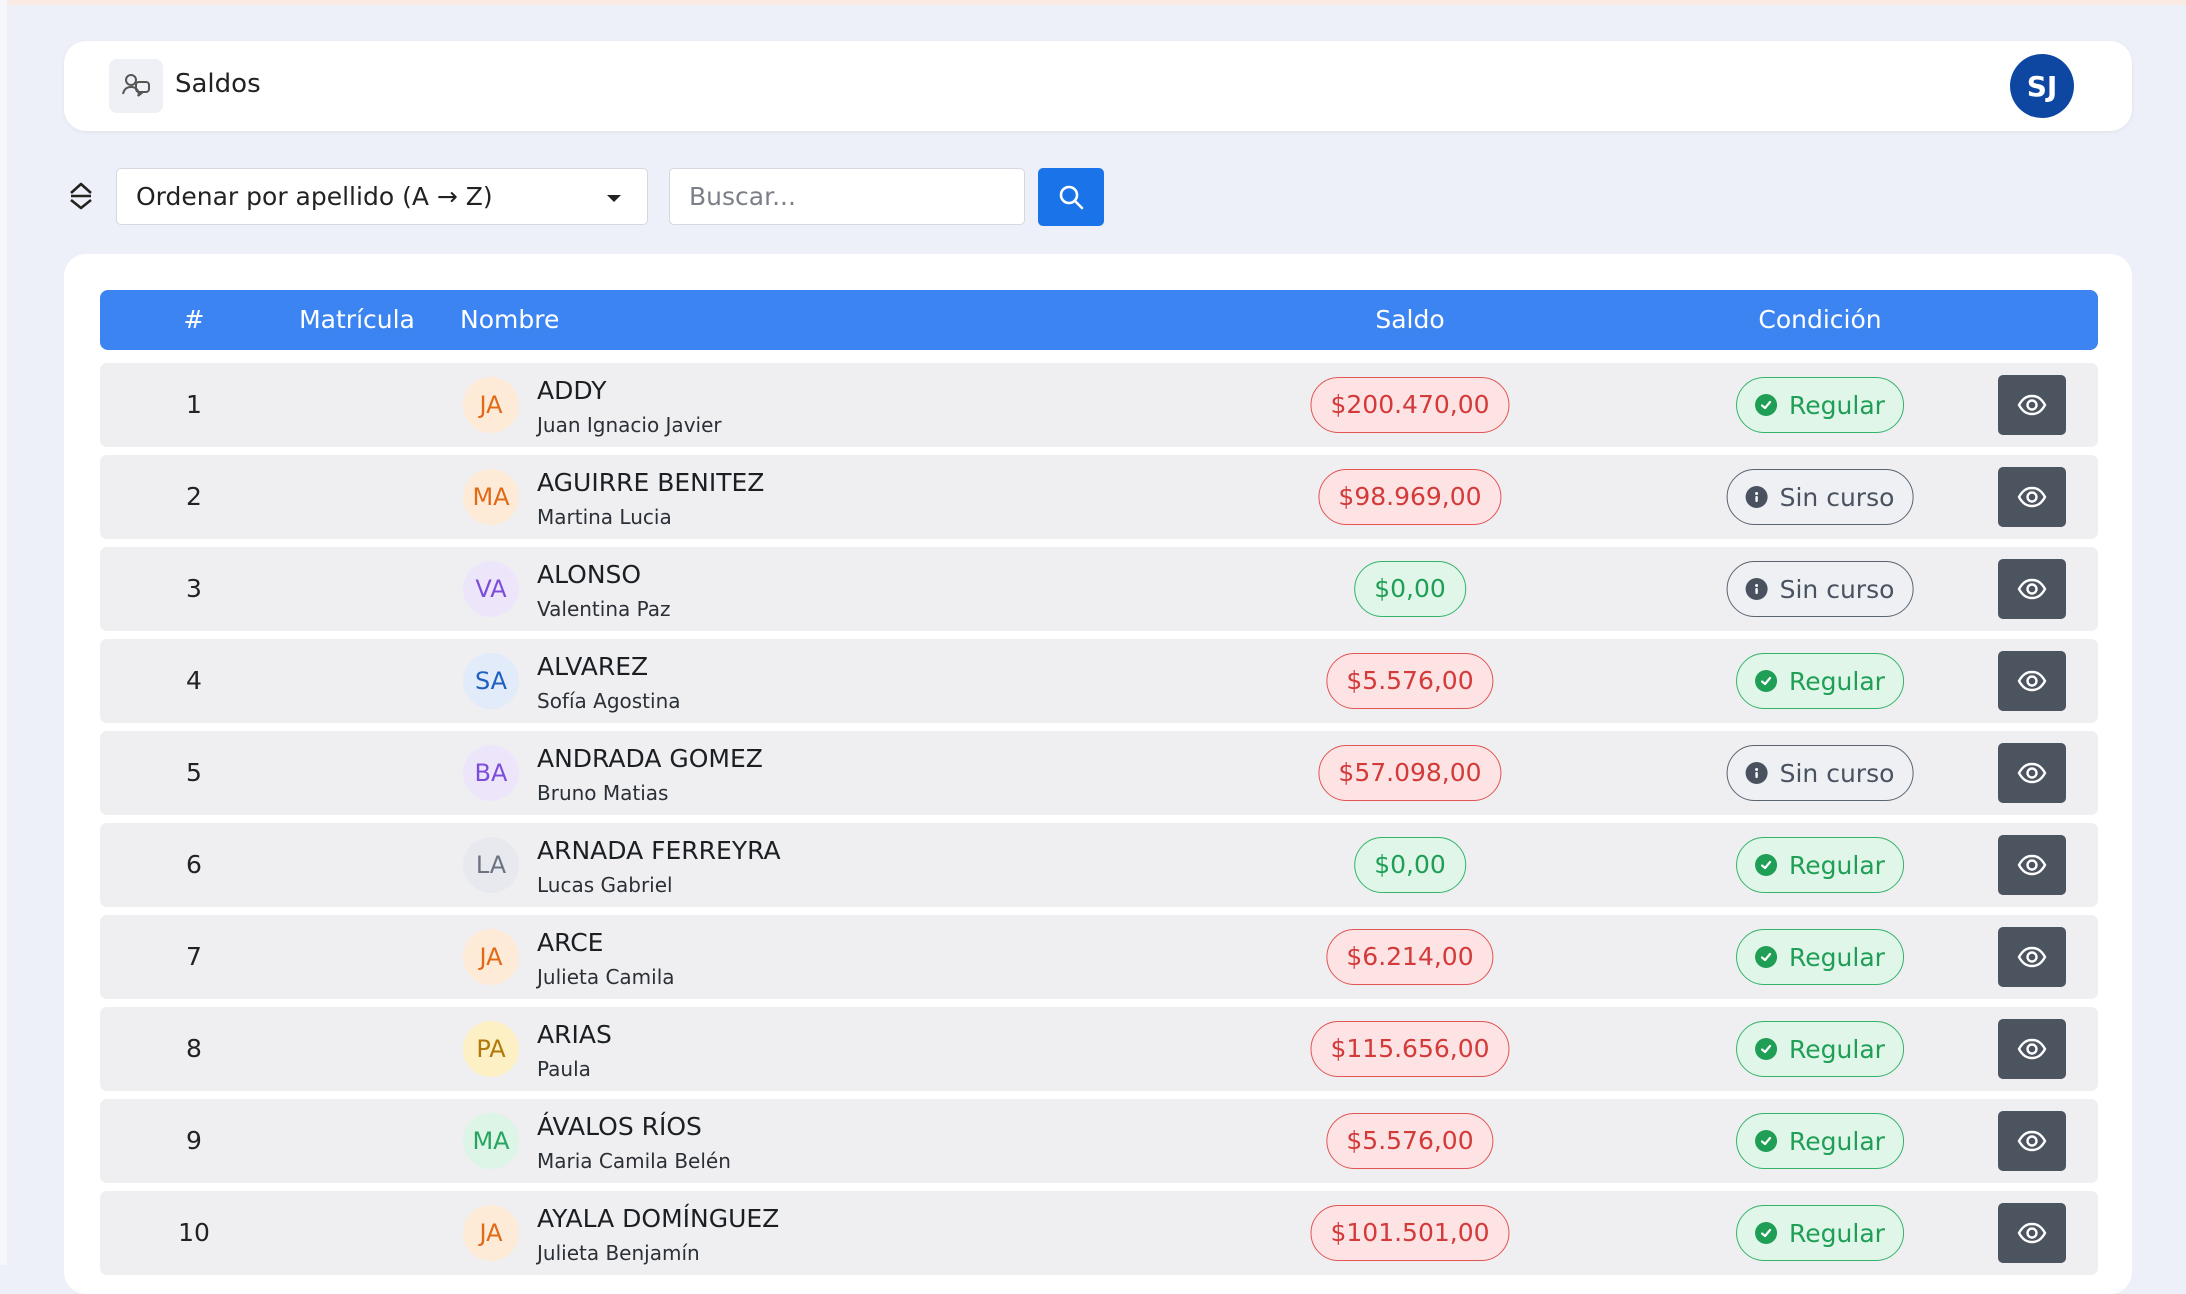  What do you see at coordinates (81, 196) in the screenshot?
I see `sort-icon` at bounding box center [81, 196].